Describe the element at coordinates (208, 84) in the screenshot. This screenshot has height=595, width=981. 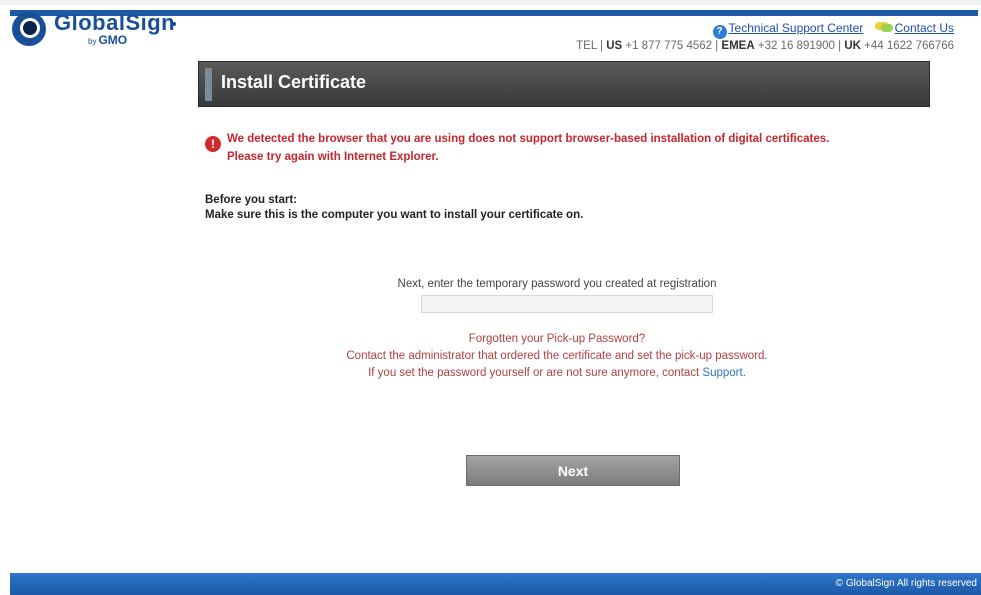
I see `title-accent-bar` at that location.